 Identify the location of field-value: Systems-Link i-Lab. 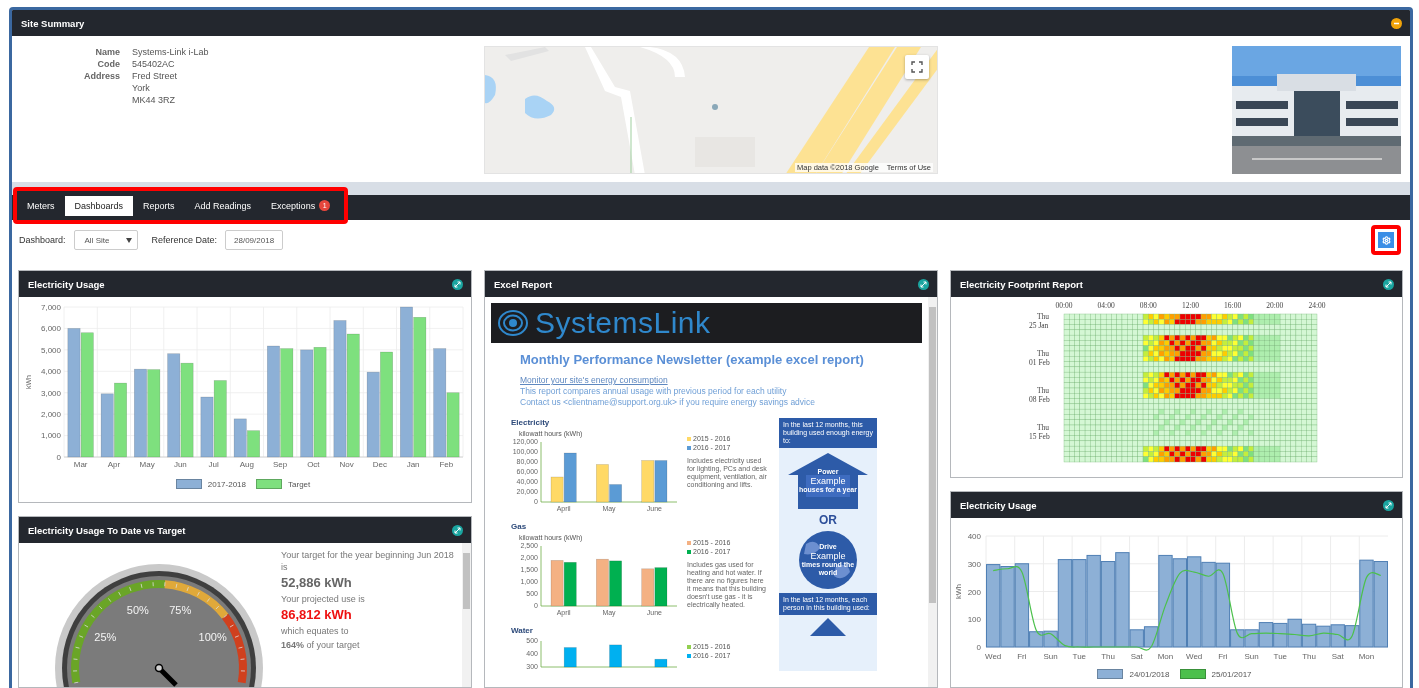
(171, 52).